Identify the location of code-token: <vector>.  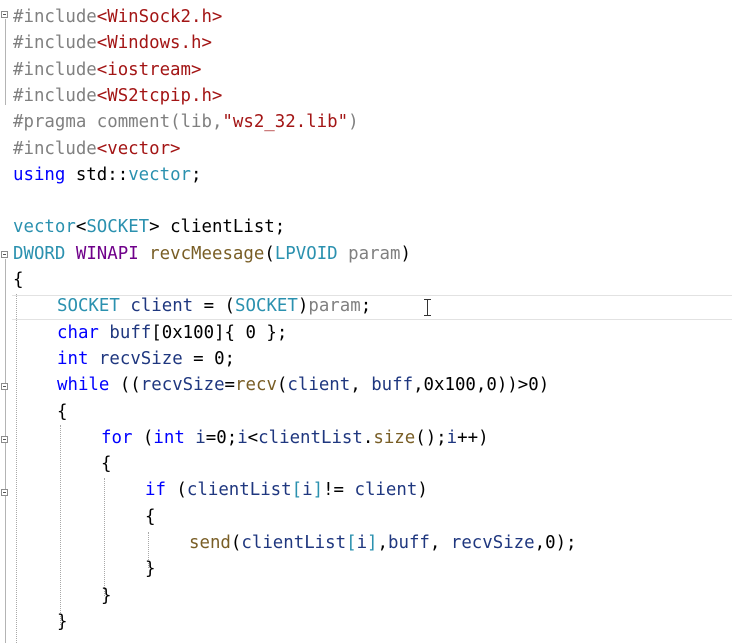
(138, 148).